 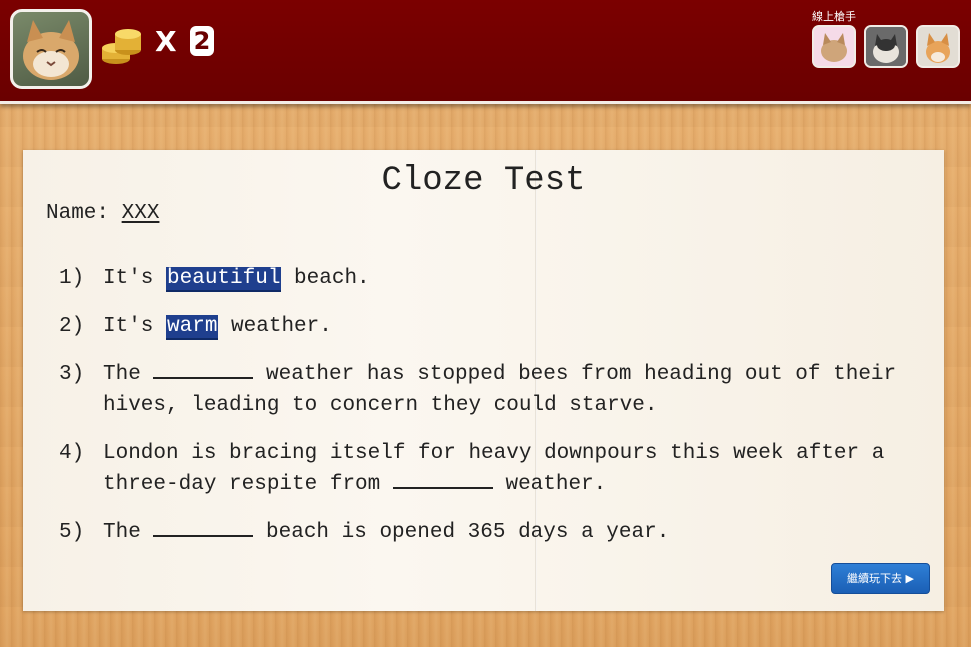 What do you see at coordinates (166, 41) in the screenshot?
I see `multiplier-symbol: X` at bounding box center [166, 41].